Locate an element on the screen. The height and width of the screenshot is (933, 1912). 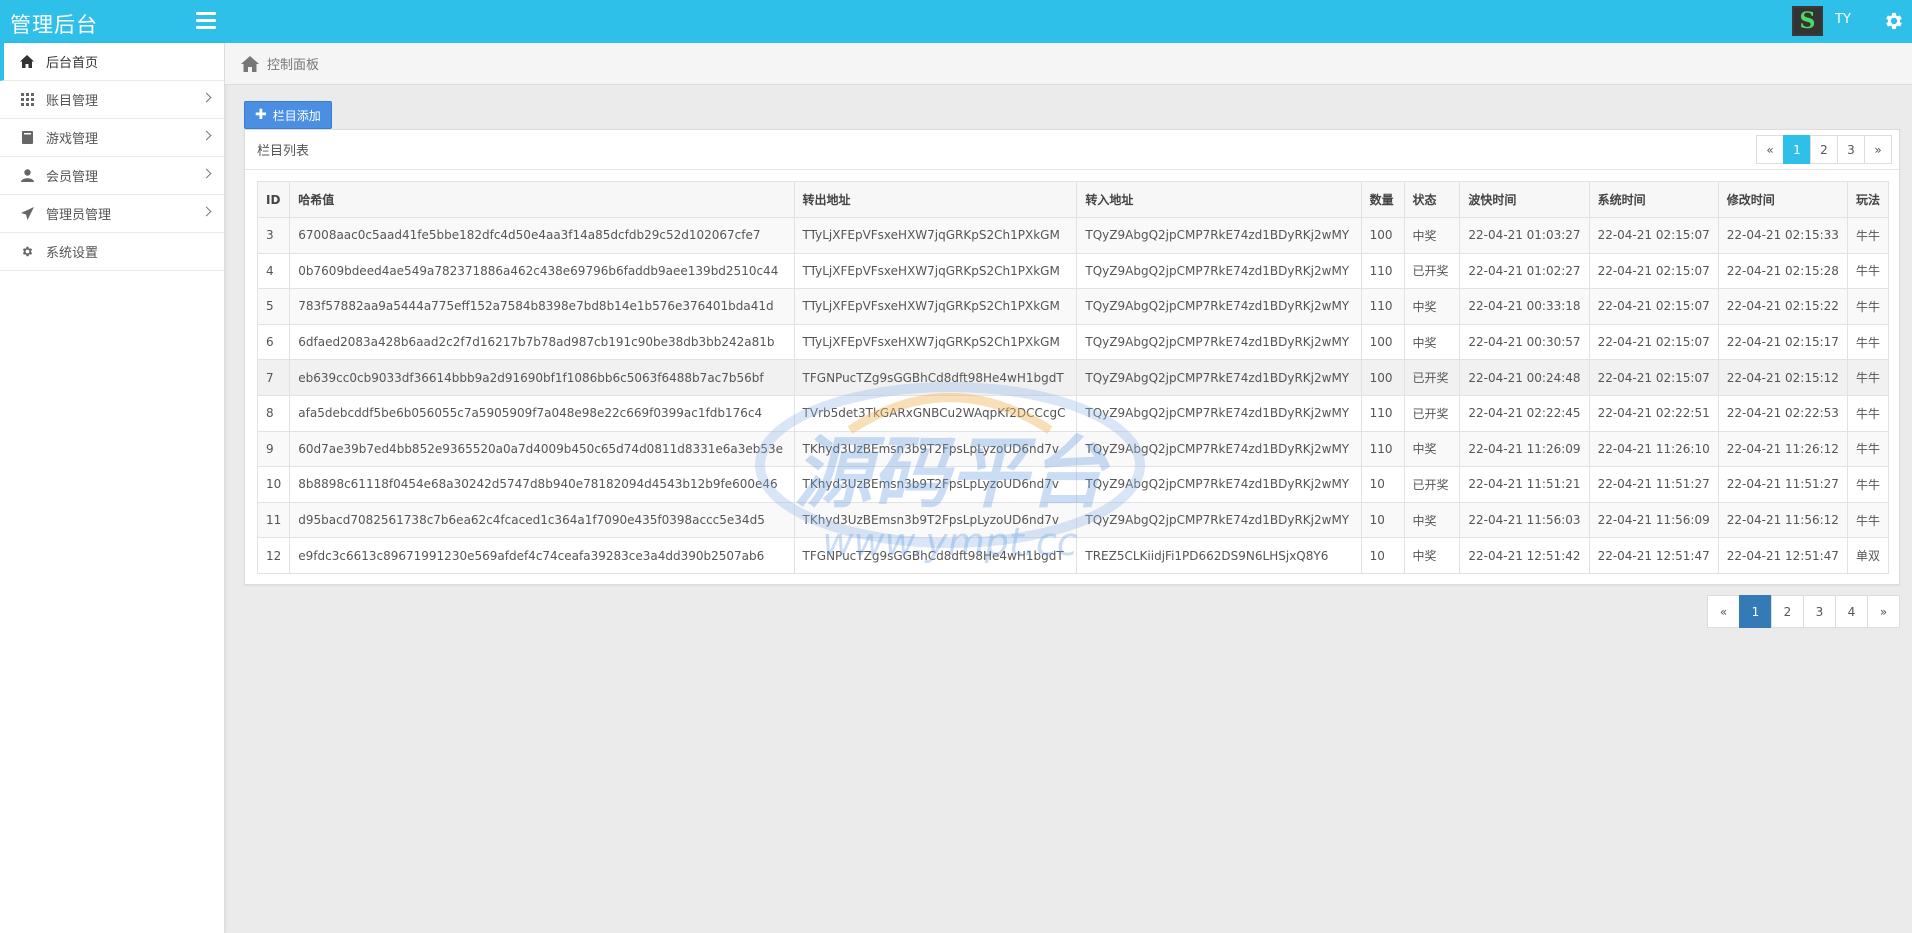
top-navbar: 管理后台 S TY is located at coordinates (956, 21).